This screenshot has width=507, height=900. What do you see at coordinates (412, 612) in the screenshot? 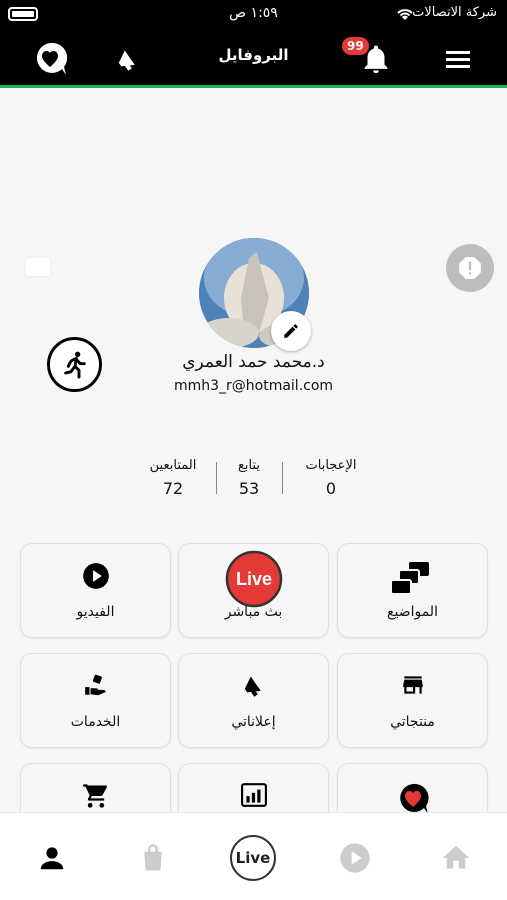
I see `tile-label: المواضيع` at bounding box center [412, 612].